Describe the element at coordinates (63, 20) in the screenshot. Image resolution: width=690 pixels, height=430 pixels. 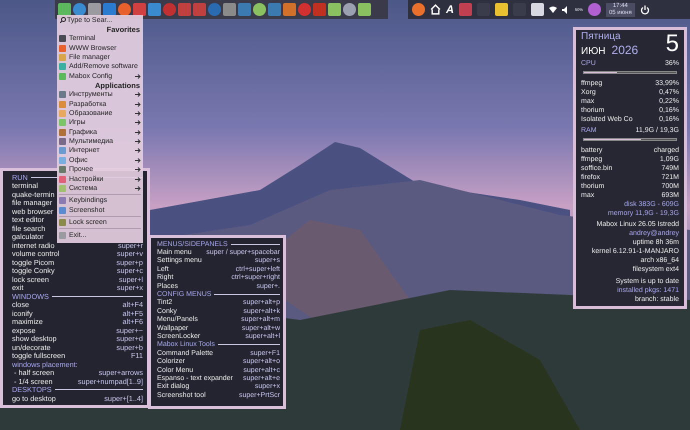
I see `search-icon` at that location.